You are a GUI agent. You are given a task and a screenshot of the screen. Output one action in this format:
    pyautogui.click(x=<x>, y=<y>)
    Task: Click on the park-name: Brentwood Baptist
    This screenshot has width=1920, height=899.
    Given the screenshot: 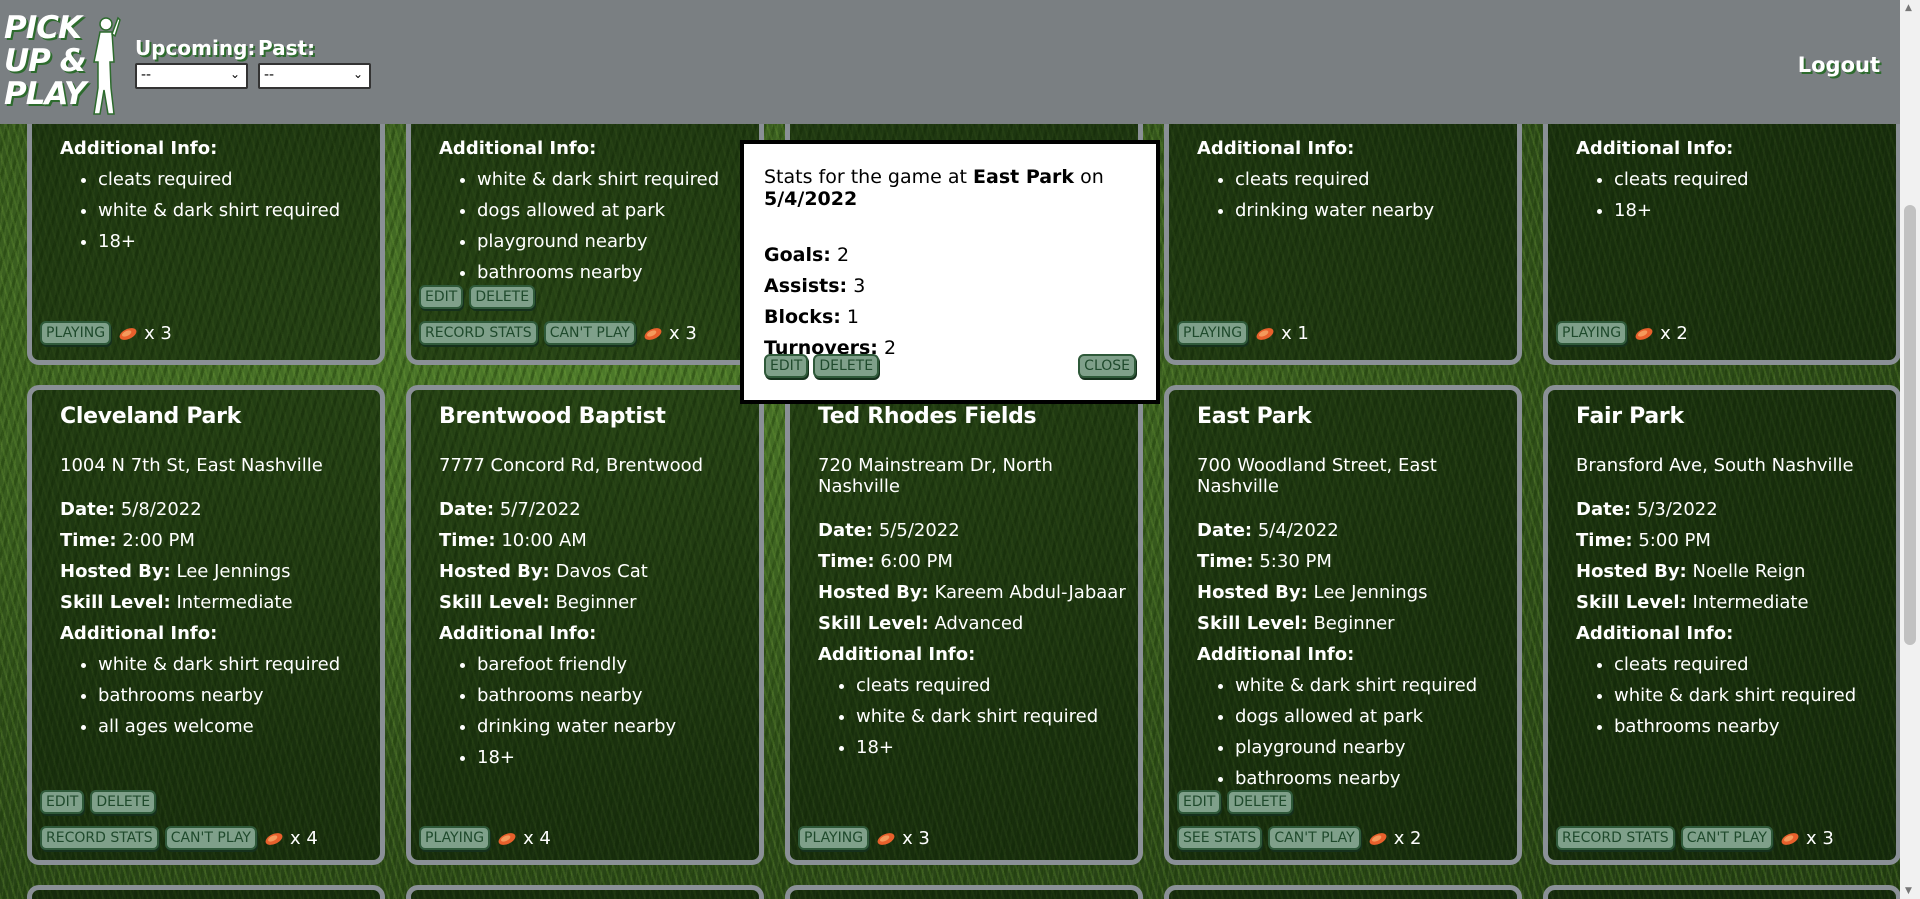 What is the action you would take?
    pyautogui.click(x=552, y=416)
    